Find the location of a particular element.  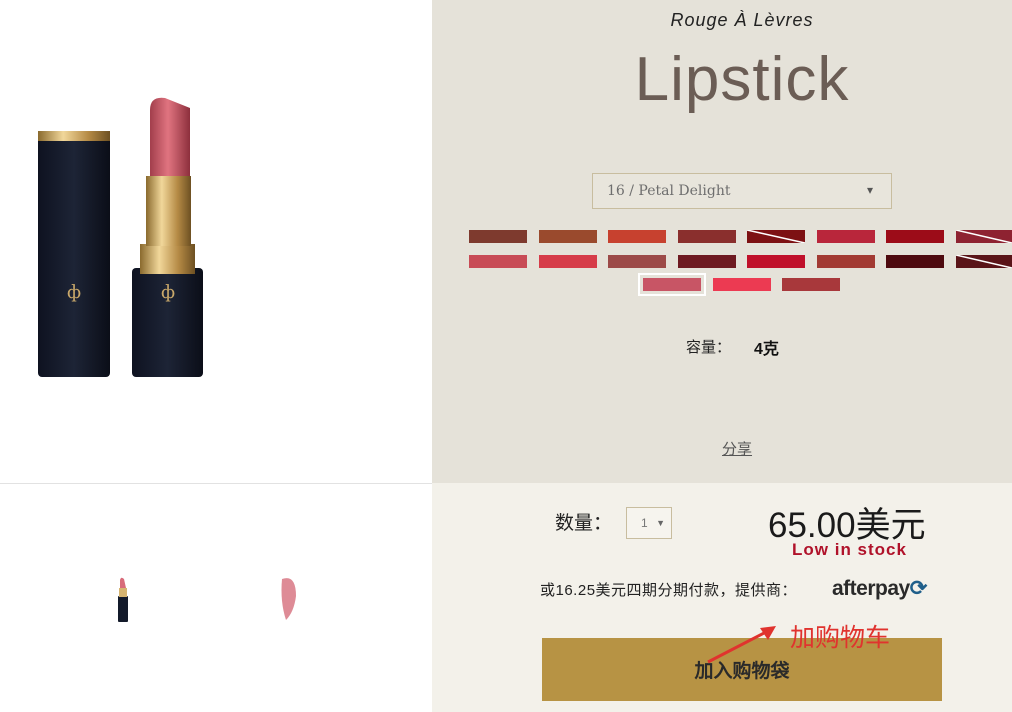

annotation-arrow-icon is located at coordinates (741, 645).